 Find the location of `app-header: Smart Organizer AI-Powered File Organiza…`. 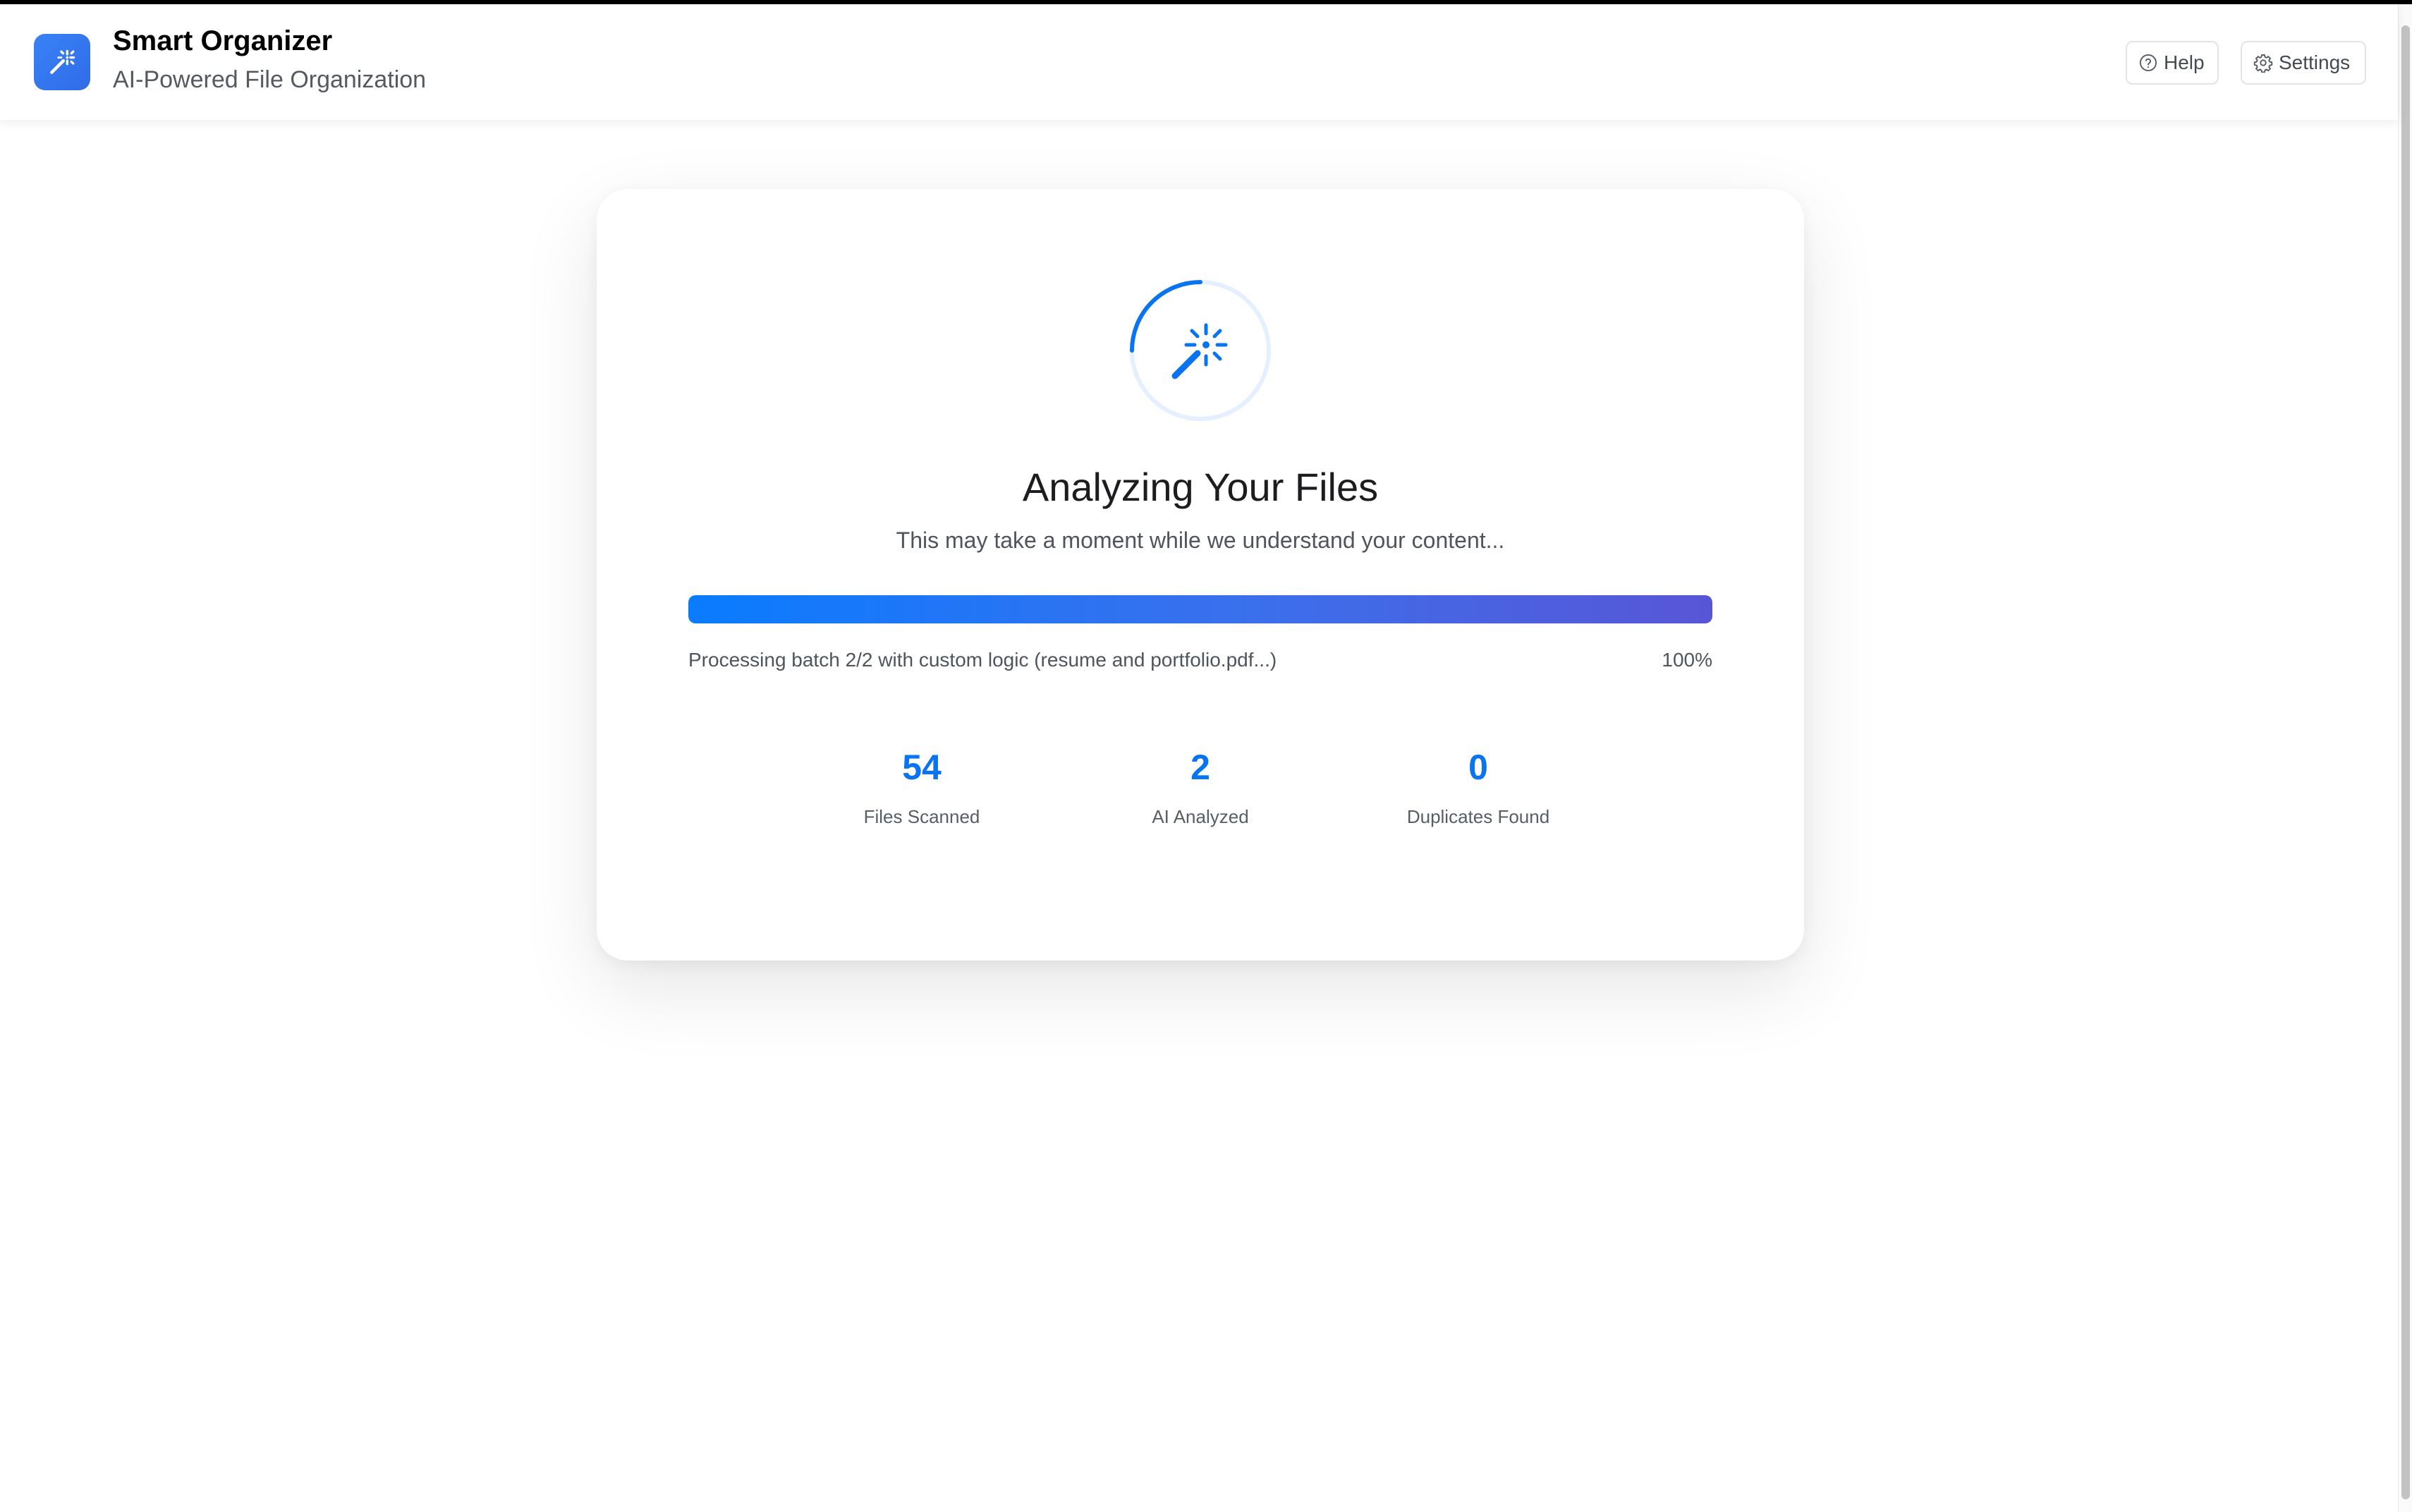

app-header: Smart Organizer AI-Powered File Organiza… is located at coordinates (1199, 62).